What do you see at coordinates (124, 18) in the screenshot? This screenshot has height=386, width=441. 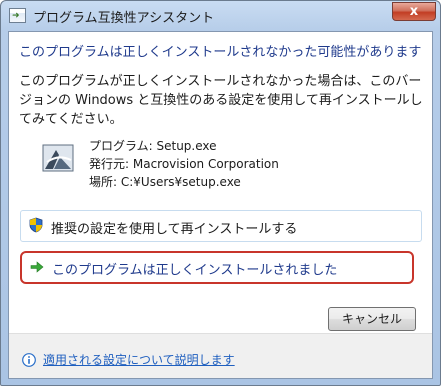 I see `window-title: プログラム互換性アシスタント` at bounding box center [124, 18].